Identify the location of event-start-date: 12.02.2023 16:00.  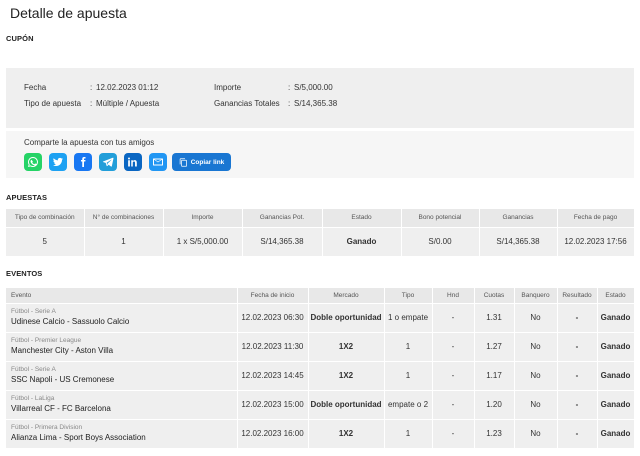
(273, 433).